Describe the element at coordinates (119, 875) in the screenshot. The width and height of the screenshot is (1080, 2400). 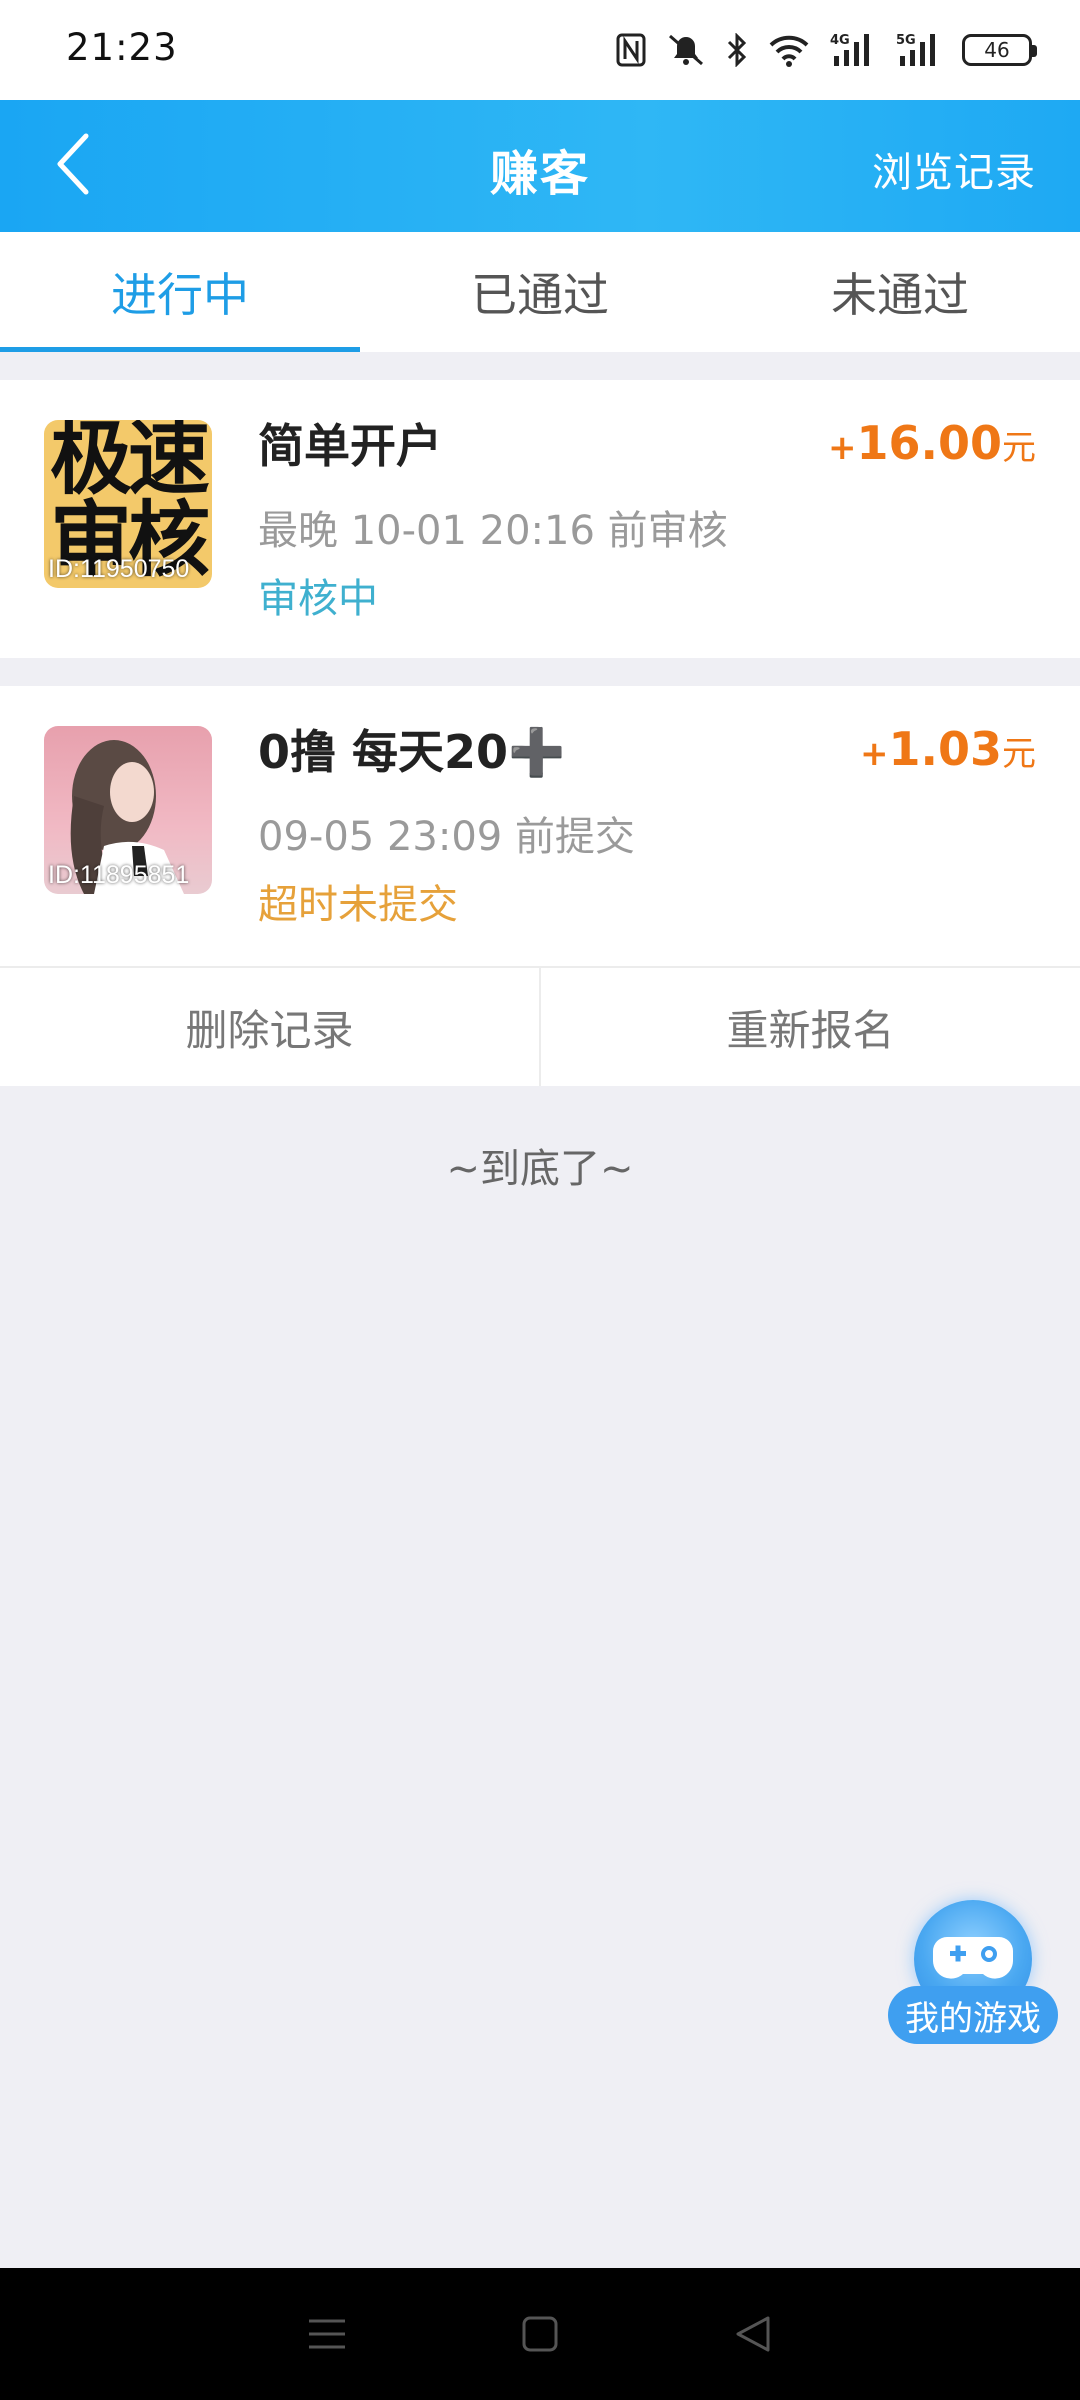
I see `task-id: ID:11895851` at that location.